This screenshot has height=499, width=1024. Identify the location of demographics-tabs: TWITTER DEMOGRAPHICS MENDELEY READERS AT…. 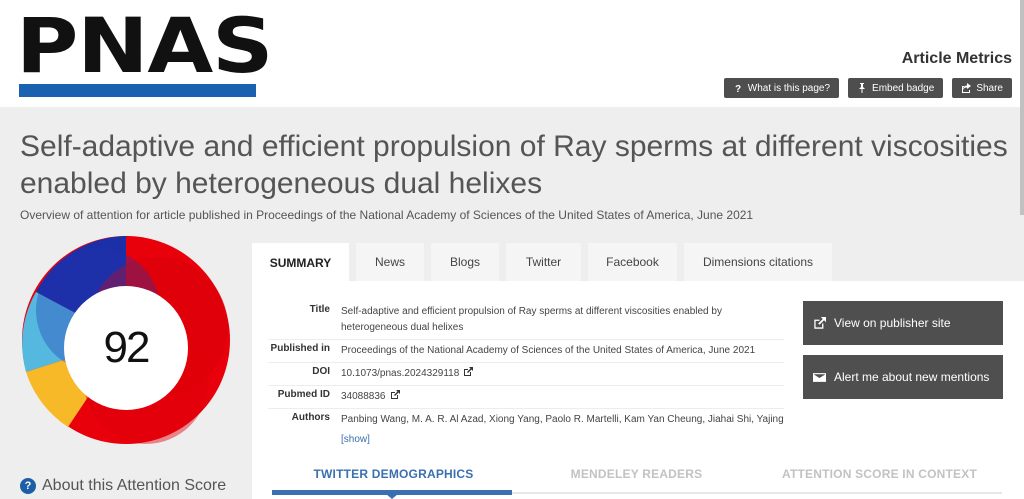
(637, 474).